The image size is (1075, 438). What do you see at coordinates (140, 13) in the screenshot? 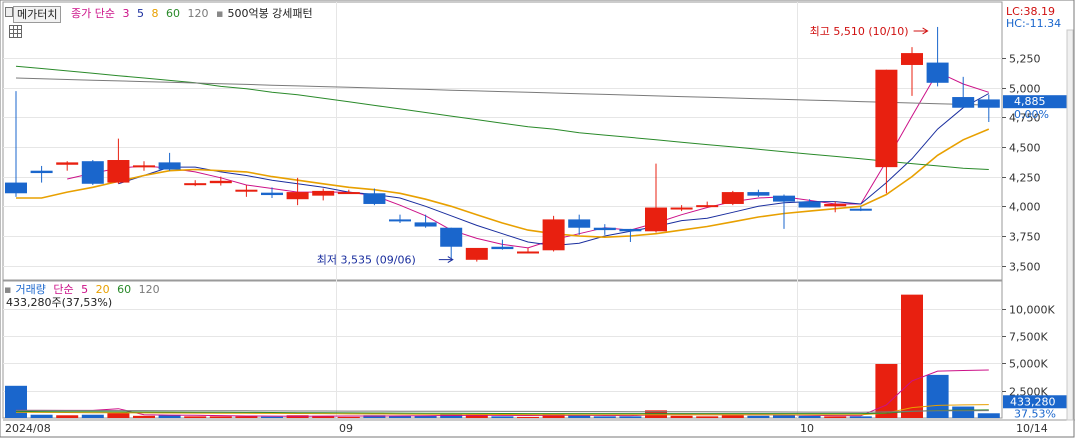
I see `ma-period-5: 5` at bounding box center [140, 13].